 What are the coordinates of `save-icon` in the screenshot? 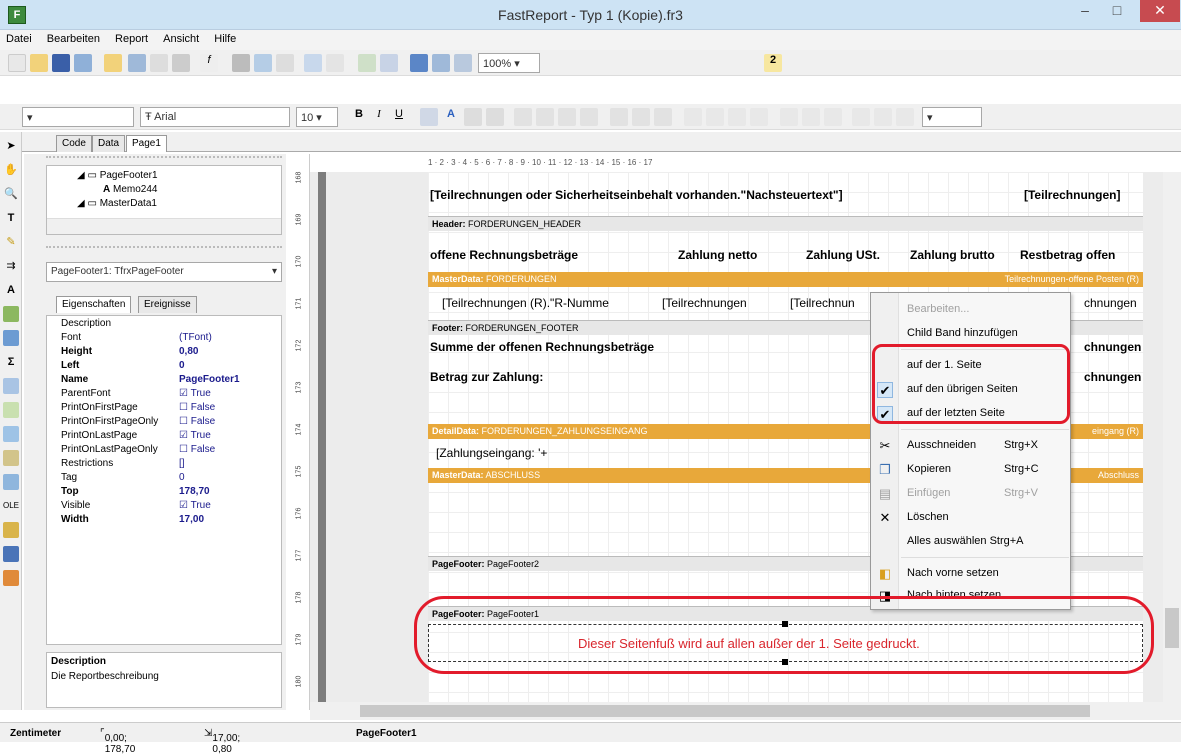 It's located at (61, 63).